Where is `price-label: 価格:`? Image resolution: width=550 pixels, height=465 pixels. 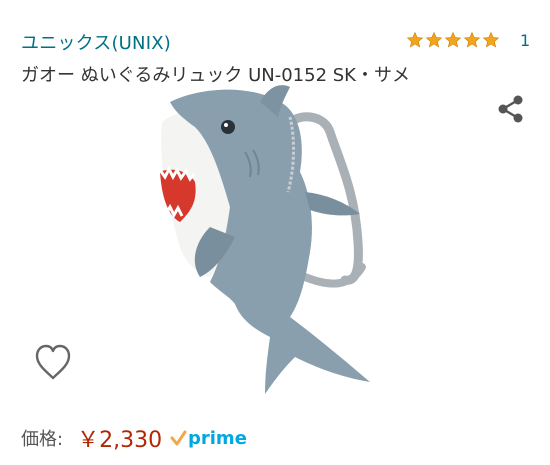 price-label: 価格: is located at coordinates (42, 439).